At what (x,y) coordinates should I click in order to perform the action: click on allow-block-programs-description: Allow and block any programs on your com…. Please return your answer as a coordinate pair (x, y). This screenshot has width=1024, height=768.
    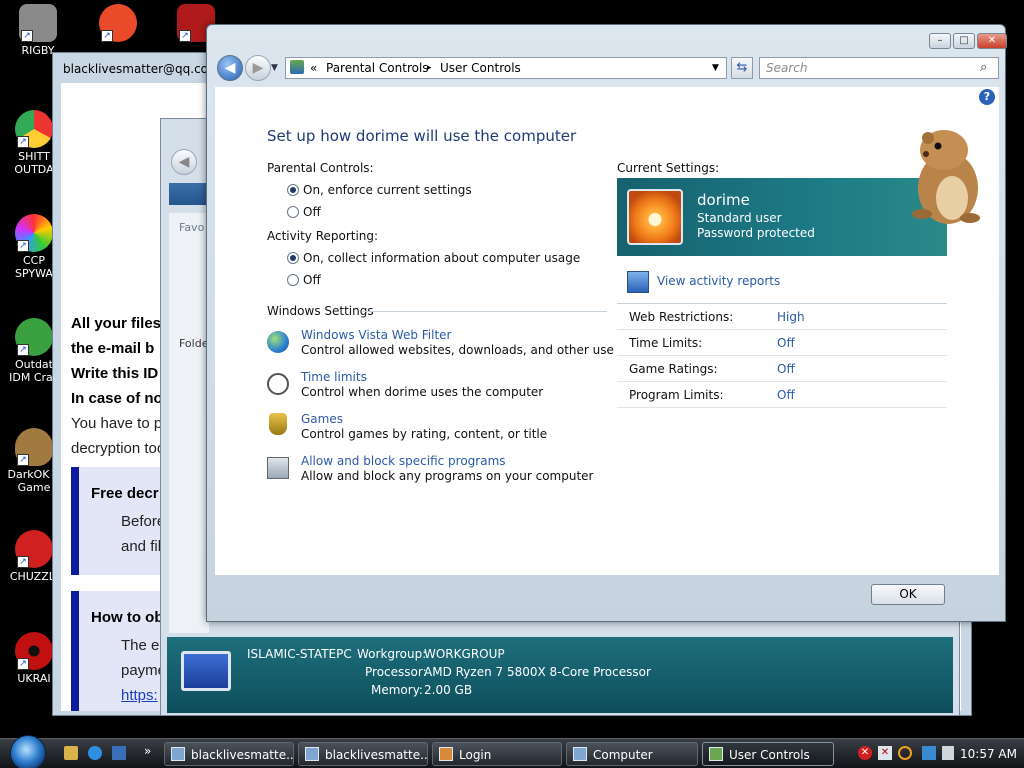
    Looking at the image, I should click on (447, 476).